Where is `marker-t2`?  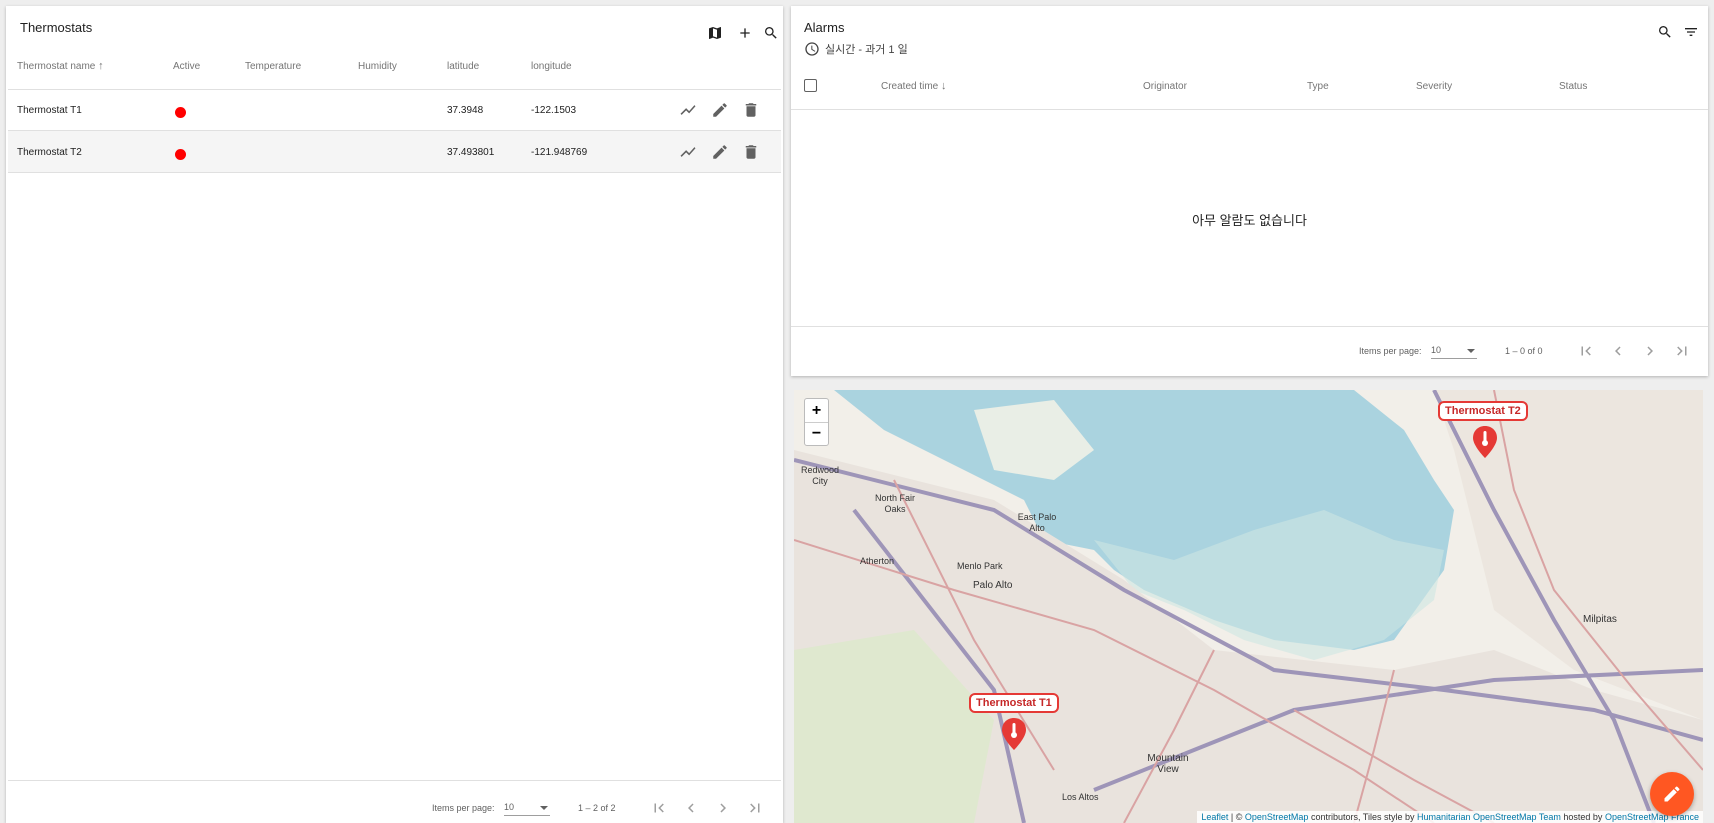
marker-t2 is located at coordinates (1485, 442).